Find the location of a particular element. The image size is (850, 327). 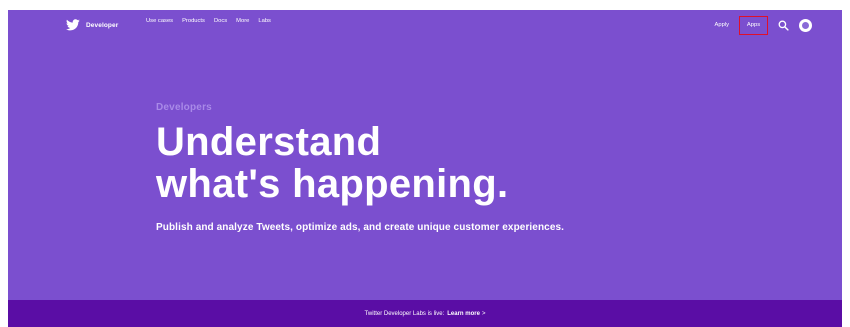

hero-eyebrow: Developers is located at coordinates (184, 107).